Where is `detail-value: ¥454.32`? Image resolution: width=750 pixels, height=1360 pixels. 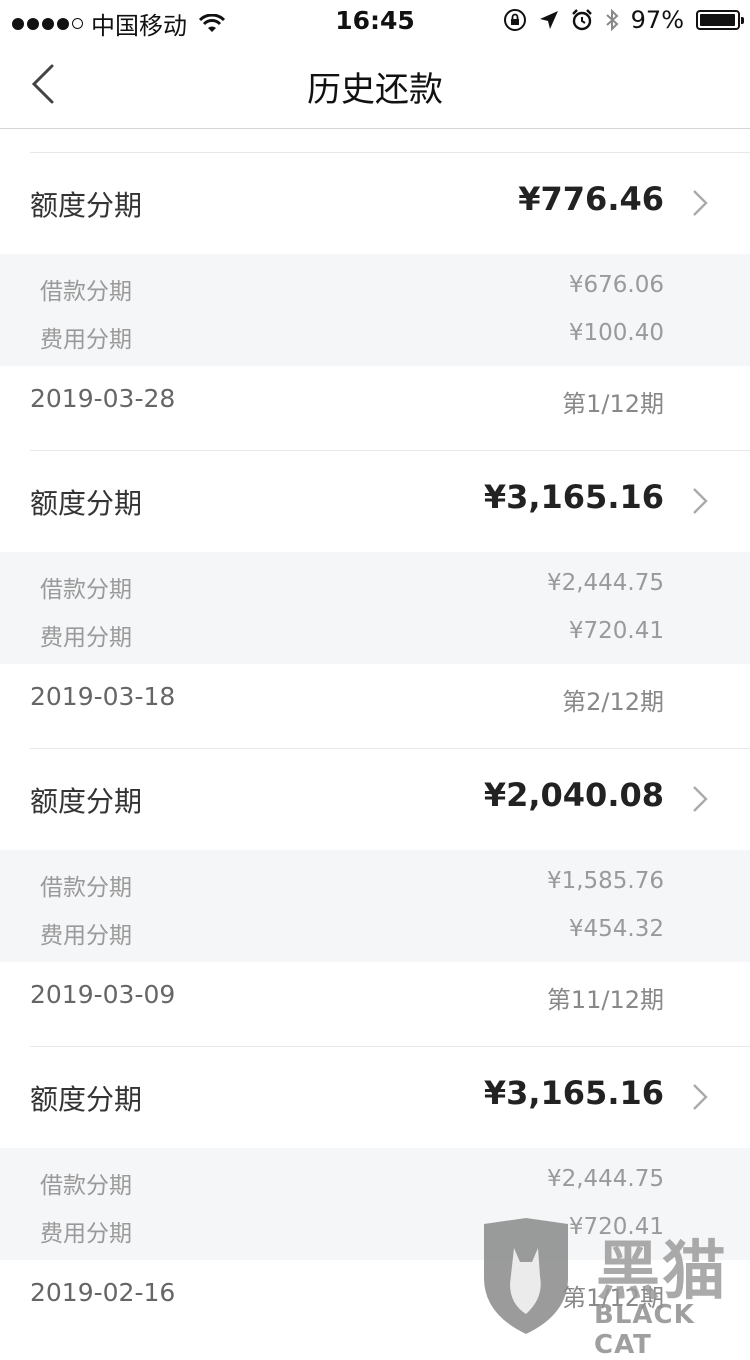
detail-value: ¥454.32 is located at coordinates (616, 929).